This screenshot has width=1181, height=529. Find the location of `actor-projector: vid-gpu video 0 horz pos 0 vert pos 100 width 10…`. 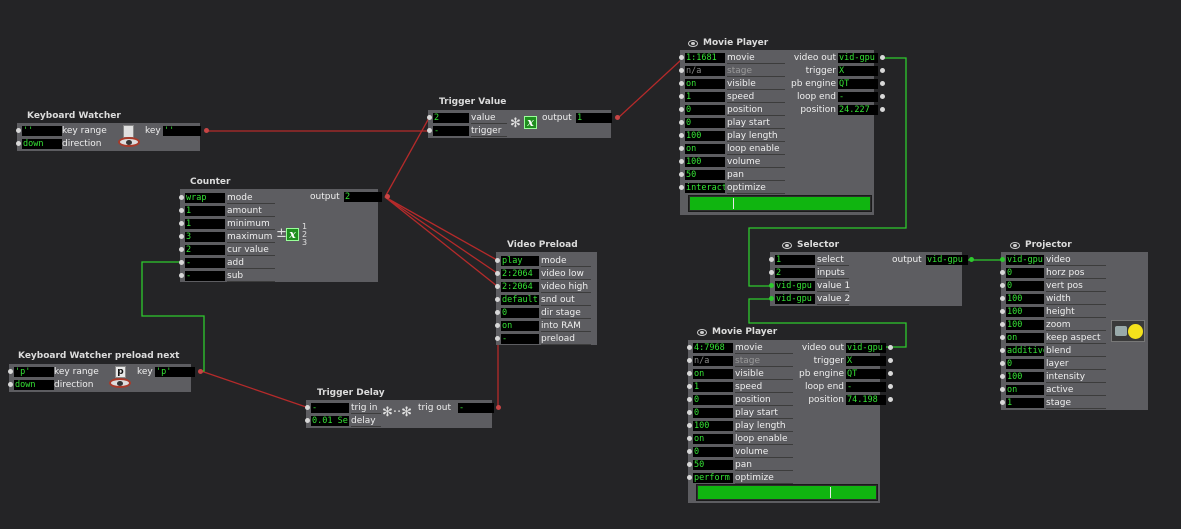

actor-projector: vid-gpu video 0 horz pos 0 vert pos 100 width 10… is located at coordinates (1074, 331).